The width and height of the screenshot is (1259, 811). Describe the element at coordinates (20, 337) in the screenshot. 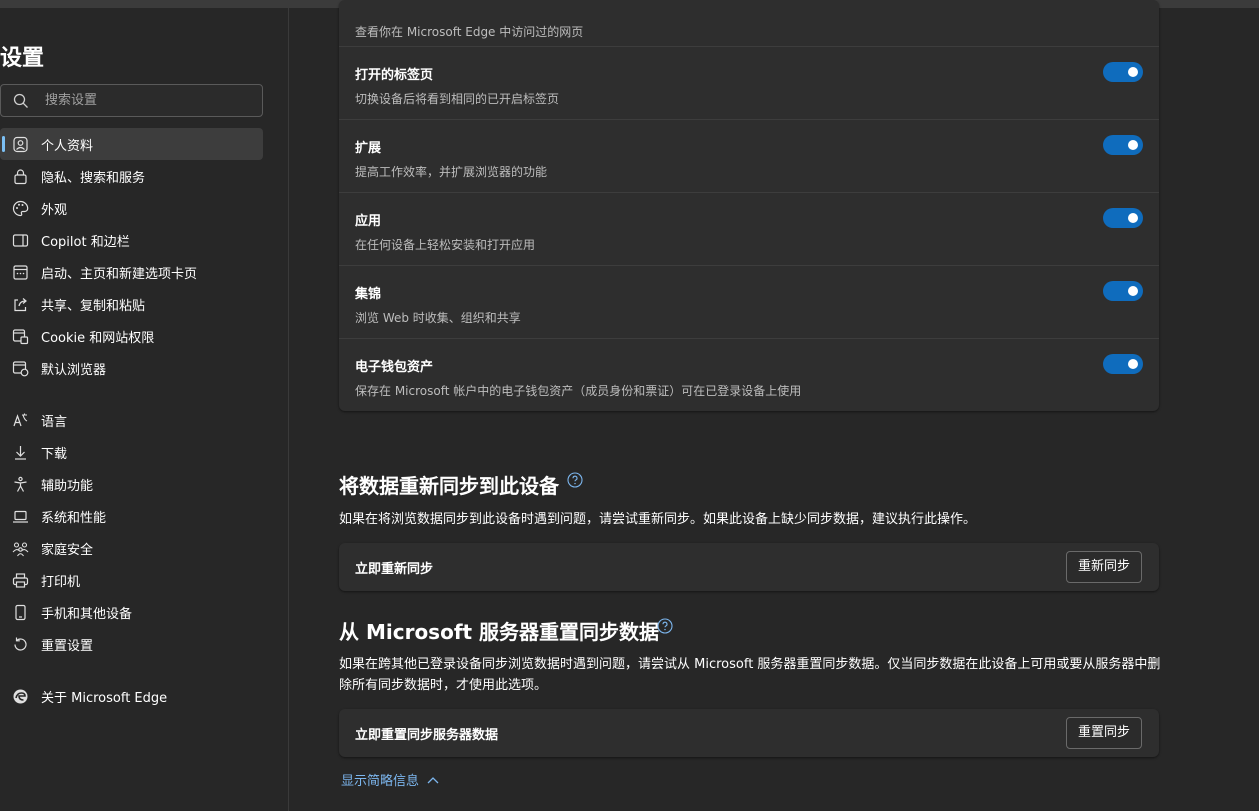

I see `cookie-icon` at that location.